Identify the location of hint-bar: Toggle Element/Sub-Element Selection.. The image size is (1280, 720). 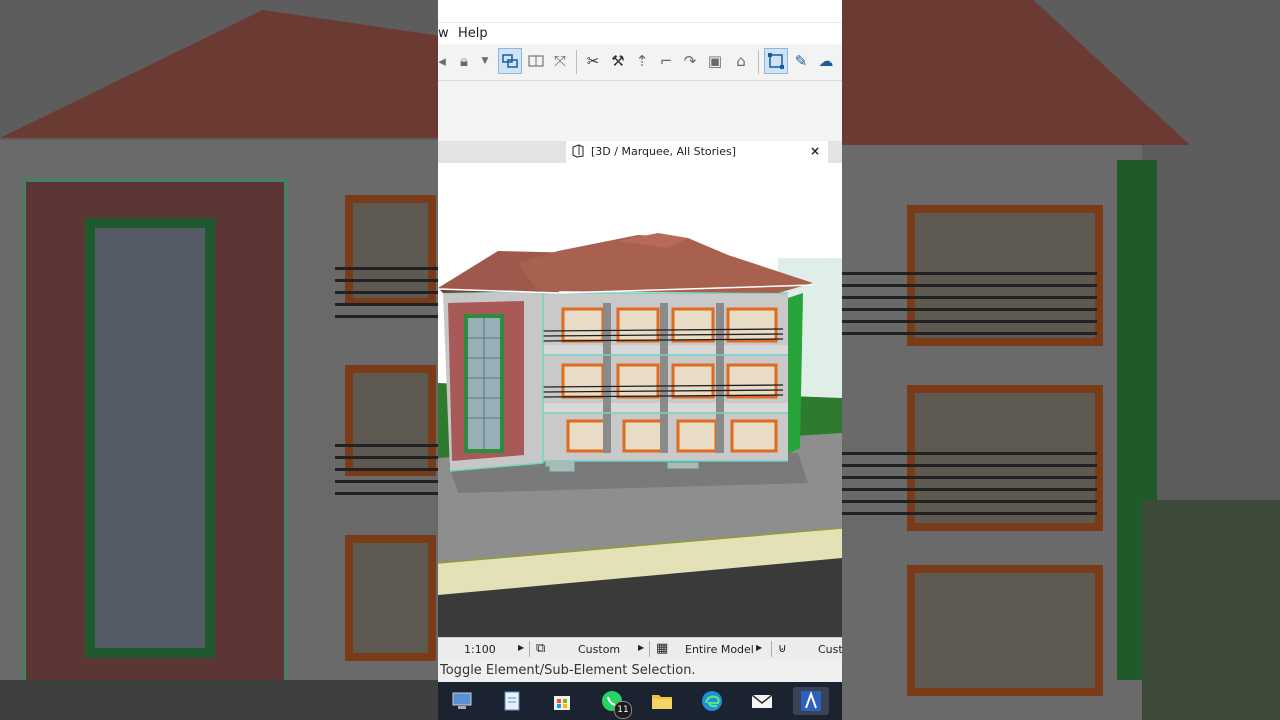
(640, 671).